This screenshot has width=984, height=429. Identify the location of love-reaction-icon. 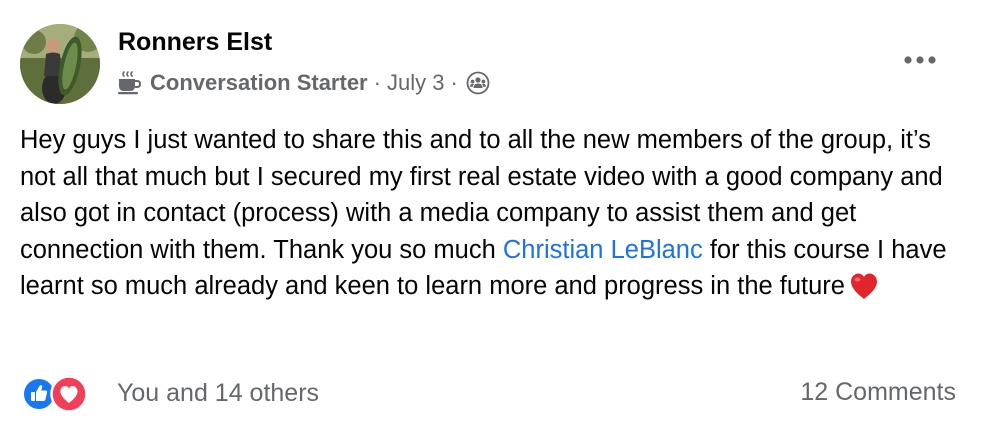
(69, 394).